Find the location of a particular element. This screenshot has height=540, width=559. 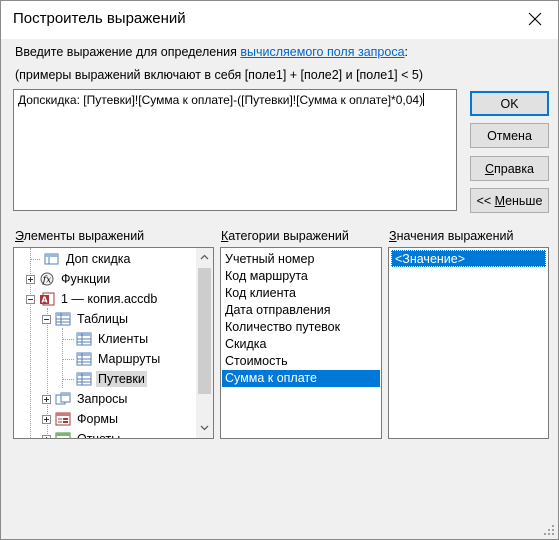

calculated-field-link: вычисляемого поля запроса is located at coordinates (322, 52).